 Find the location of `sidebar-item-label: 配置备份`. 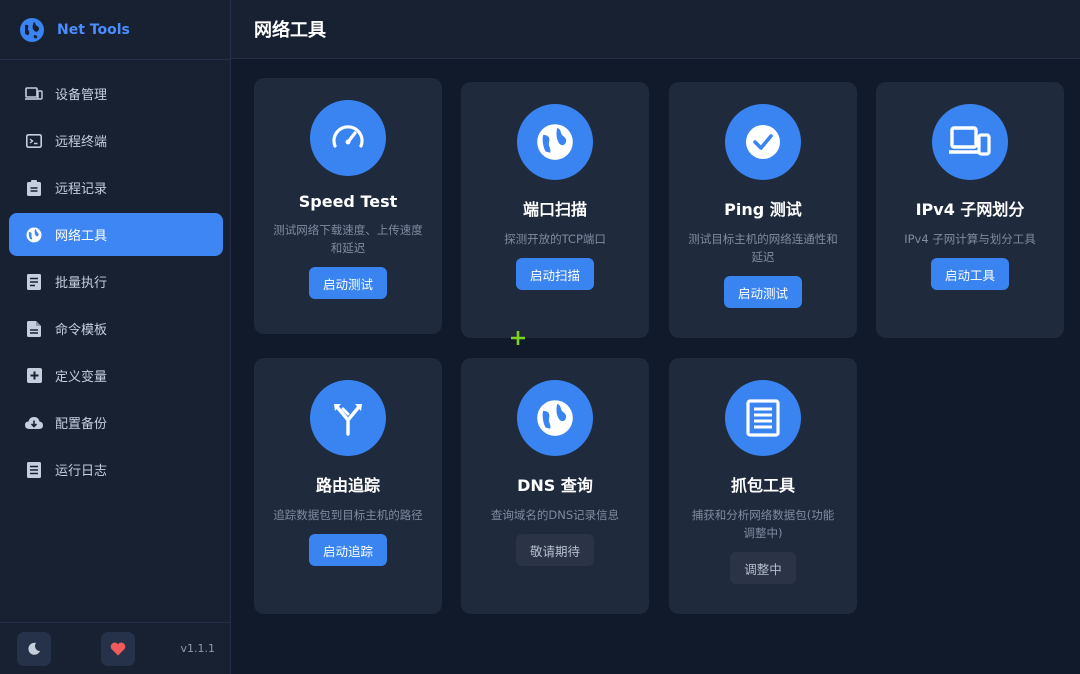

sidebar-item-label: 配置备份 is located at coordinates (81, 424).